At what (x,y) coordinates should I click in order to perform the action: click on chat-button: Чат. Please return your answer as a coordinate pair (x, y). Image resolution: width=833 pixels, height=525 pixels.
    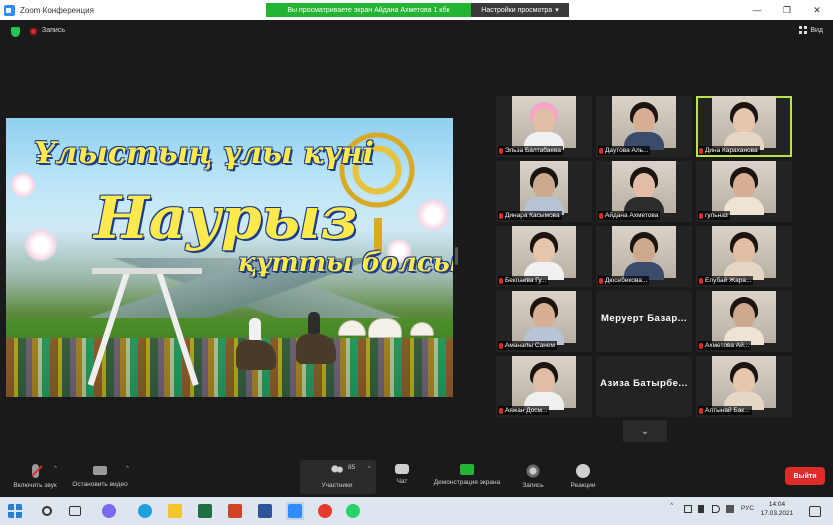
    Looking at the image, I should click on (402, 477).